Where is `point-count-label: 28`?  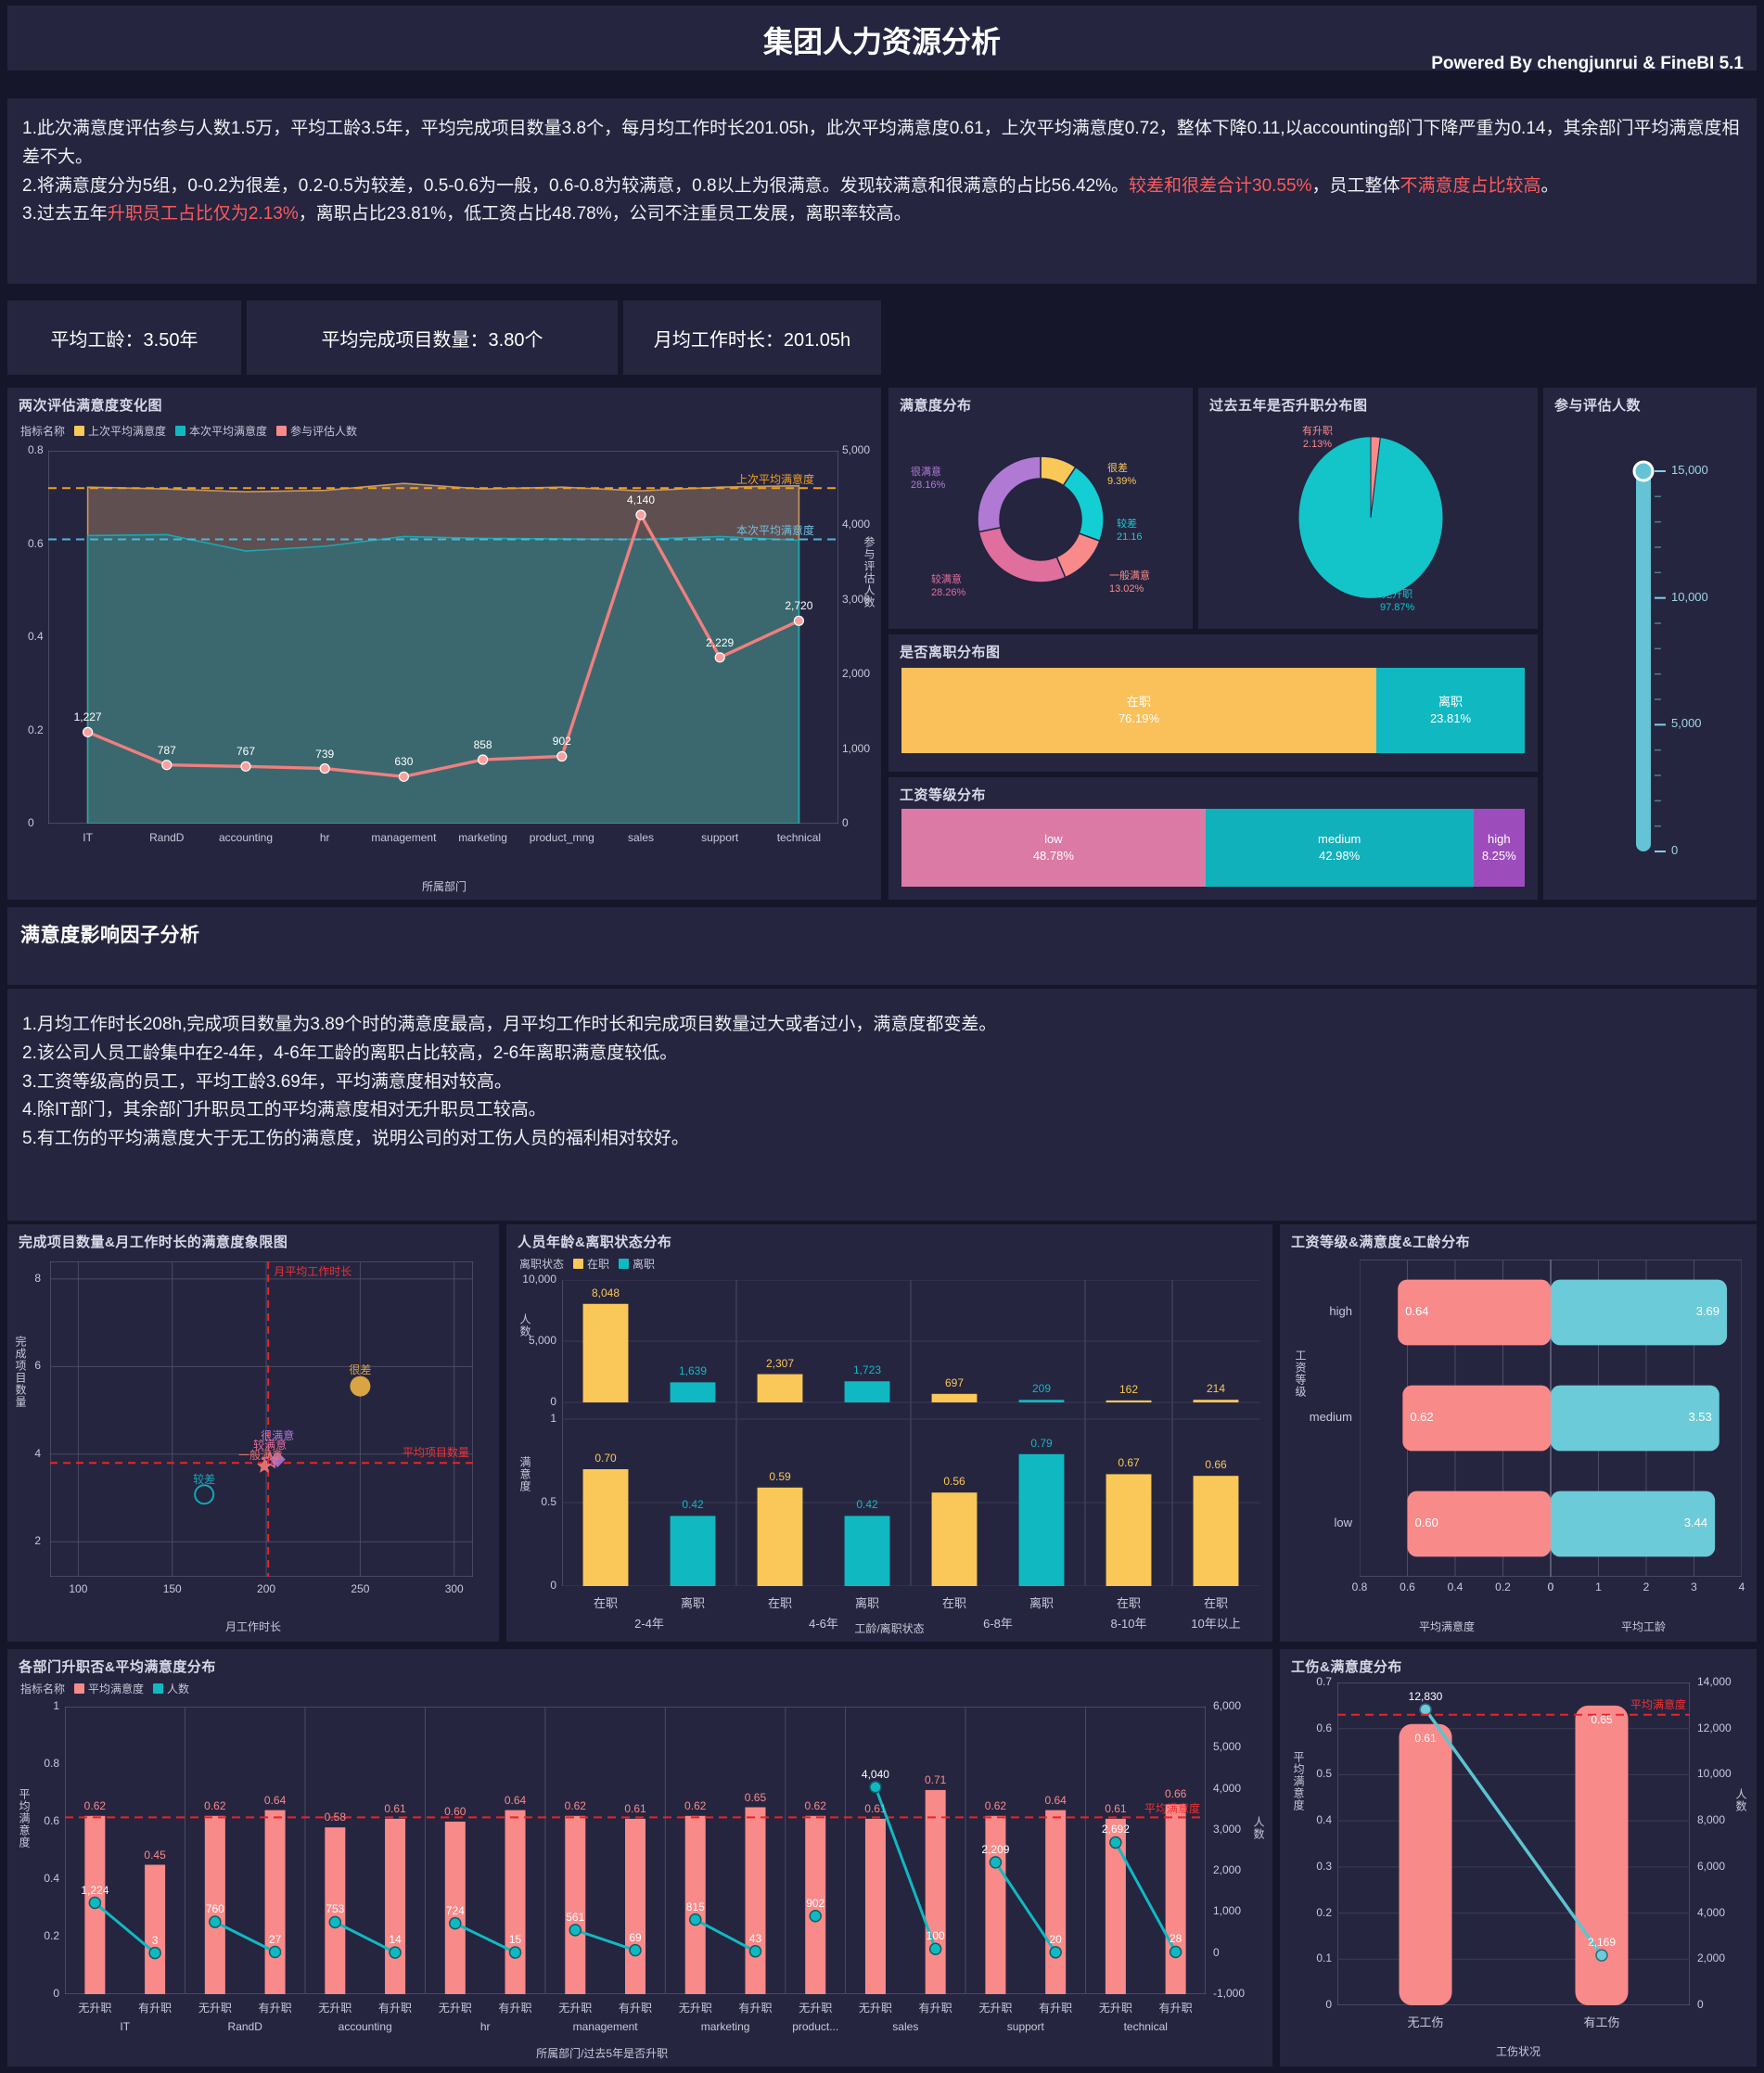 point-count-label: 28 is located at coordinates (1175, 1939).